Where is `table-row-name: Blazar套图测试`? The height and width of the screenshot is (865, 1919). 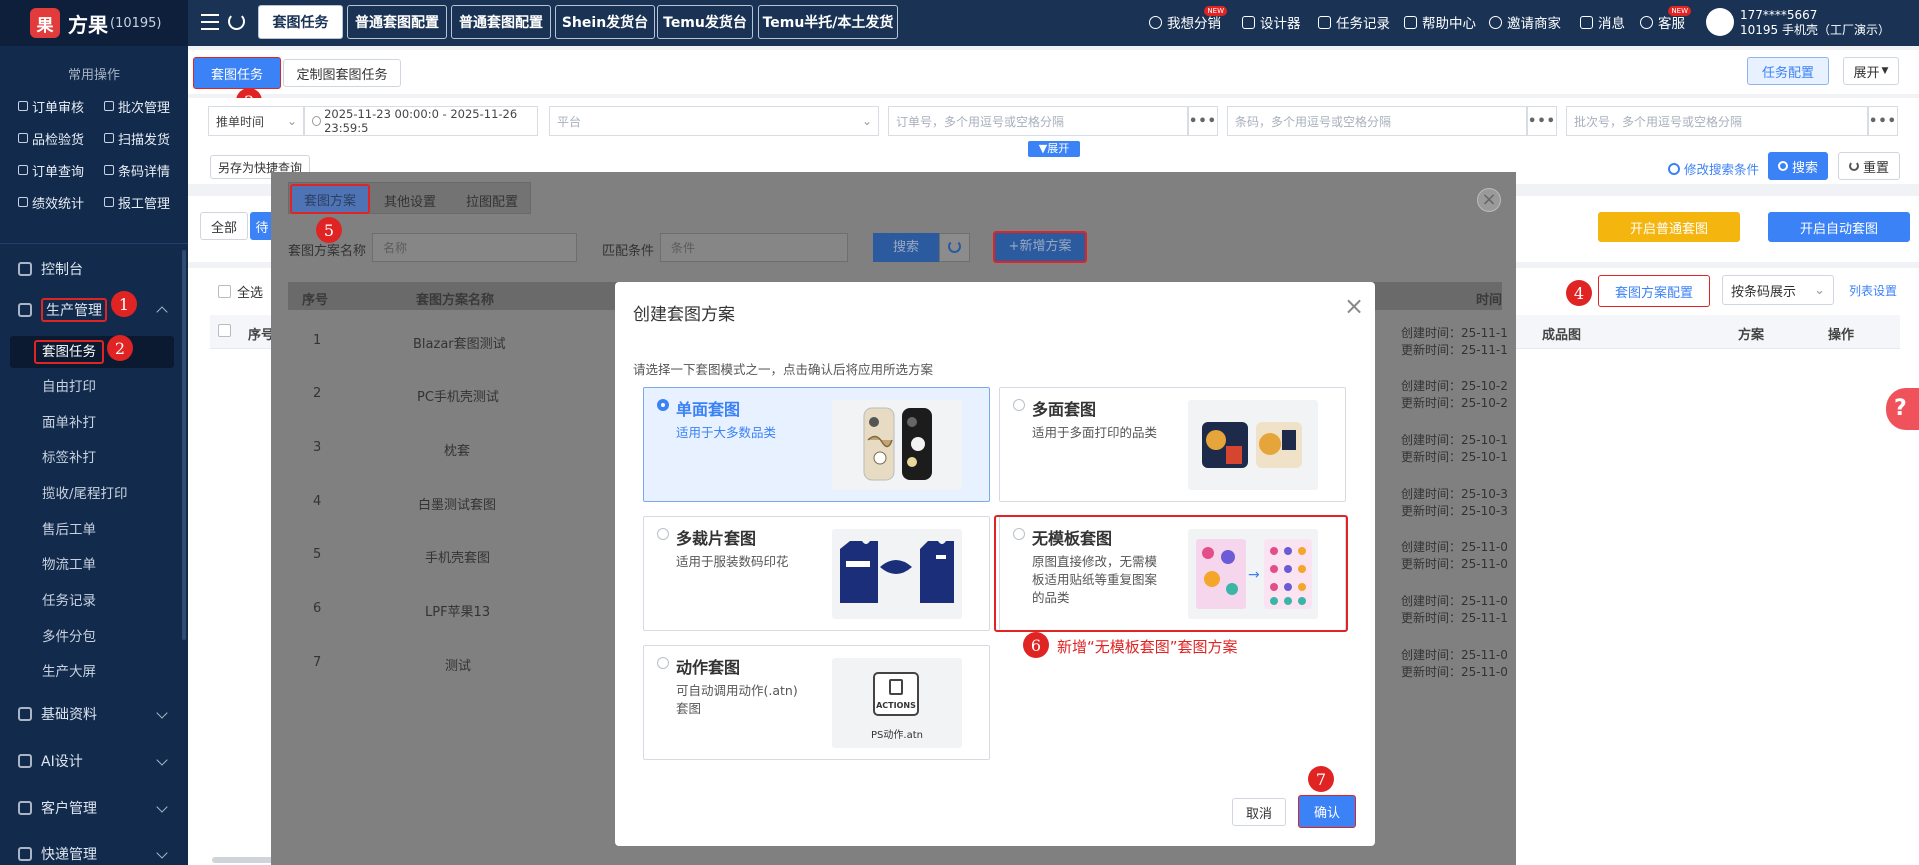
table-row-name: Blazar套图测试 is located at coordinates (459, 342).